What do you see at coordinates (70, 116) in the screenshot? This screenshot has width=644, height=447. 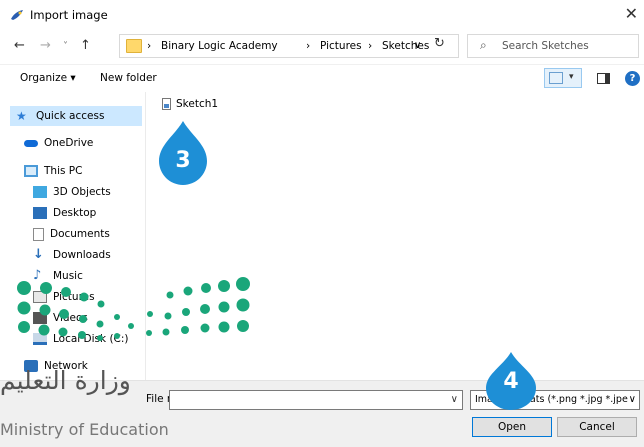 I see `sidebar-item-label: Quick access` at bounding box center [70, 116].